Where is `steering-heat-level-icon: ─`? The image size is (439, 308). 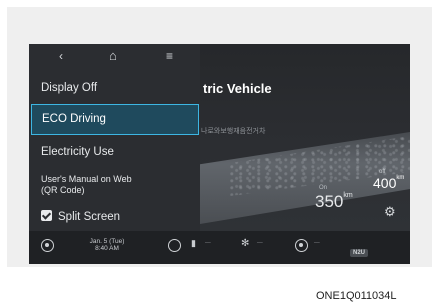 steering-heat-level-icon: ─ is located at coordinates (317, 242).